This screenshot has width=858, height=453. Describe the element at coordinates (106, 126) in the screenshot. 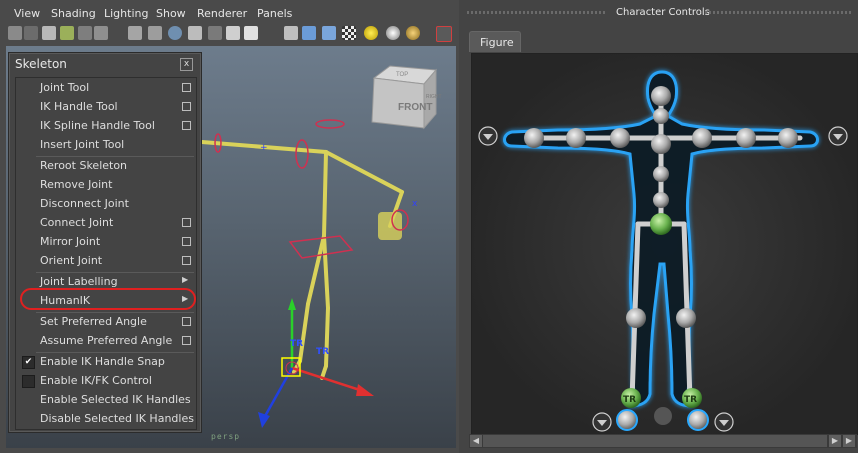

I see `menu-item-ik-spline-handle-tool: IK Spline Handle Tool` at that location.